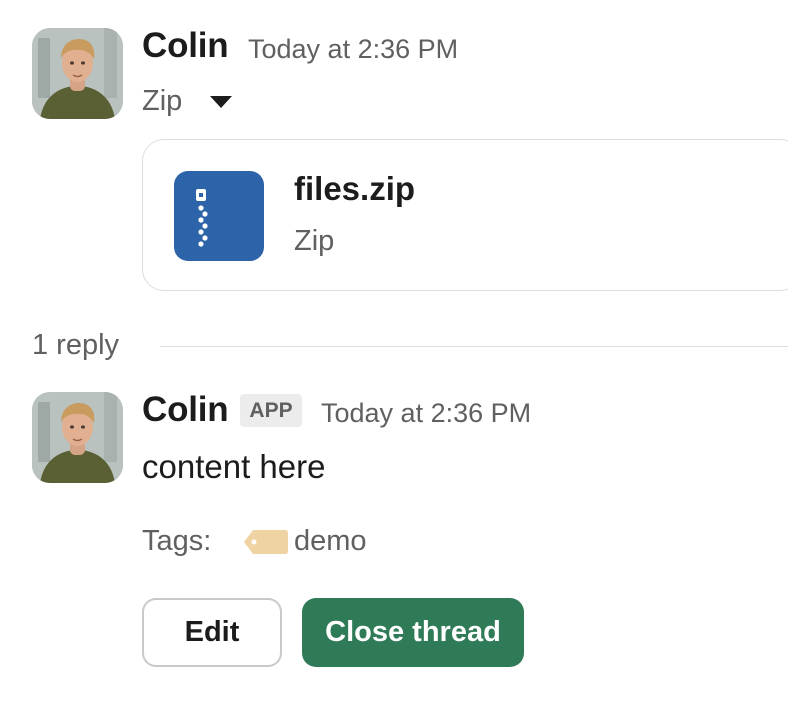 This screenshot has height=704, width=788. What do you see at coordinates (212, 632) in the screenshot?
I see `edit-button: Edit` at bounding box center [212, 632].